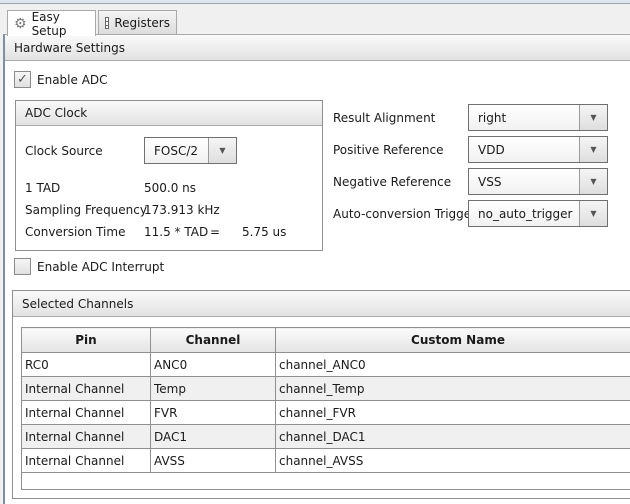  I want to click on tad-value: 500.0 ns, so click(170, 188).